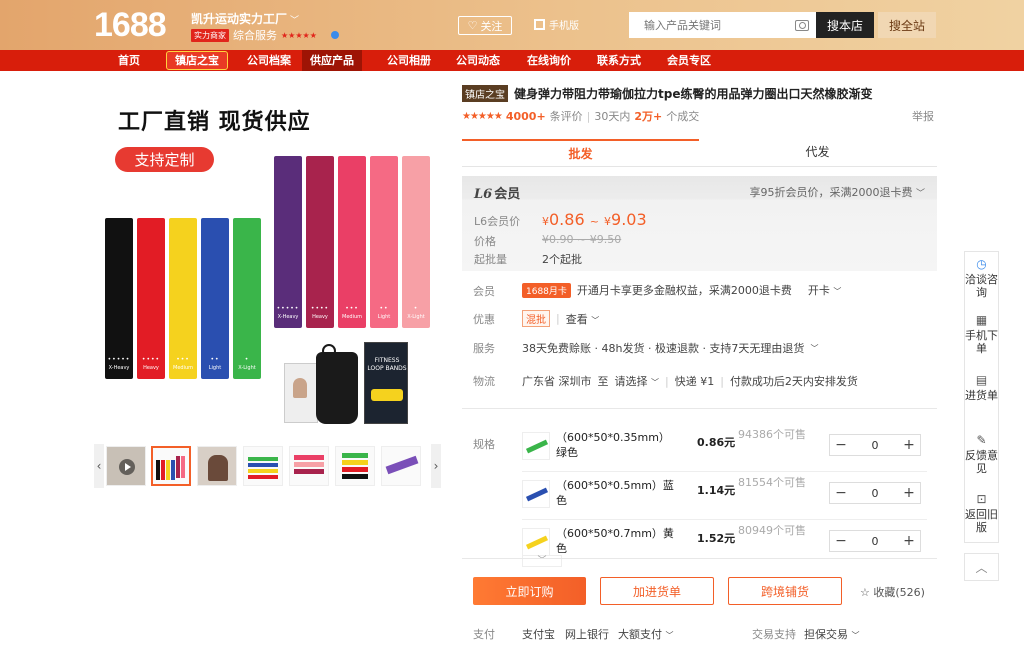 The height and width of the screenshot is (669, 1024). What do you see at coordinates (99, 466) in the screenshot?
I see `thumb-prev-button: ‹` at bounding box center [99, 466].